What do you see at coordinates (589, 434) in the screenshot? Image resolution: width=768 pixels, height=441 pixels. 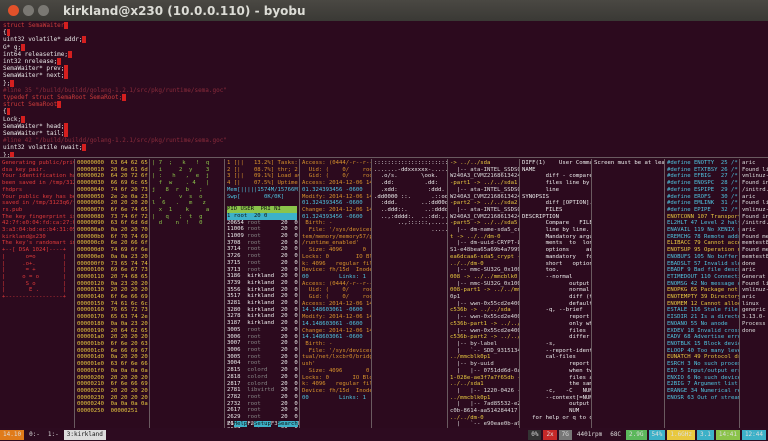 I see `status-indicator: 4401rpm` at bounding box center [589, 434].